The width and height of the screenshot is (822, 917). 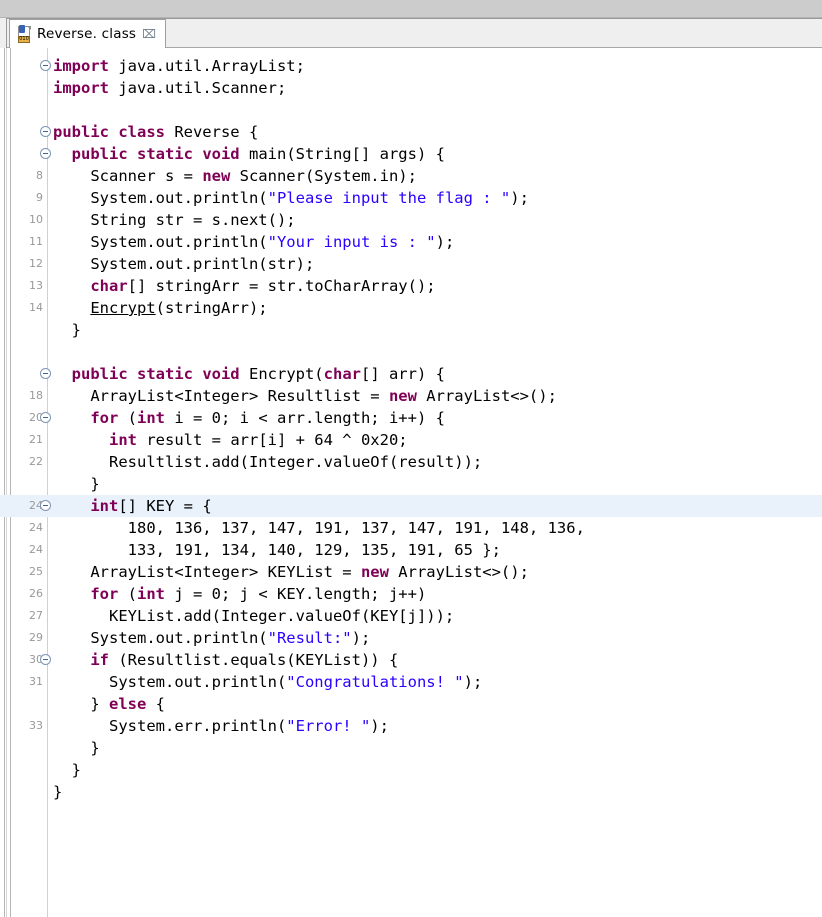 I want to click on code-text: char[] stringArr = str.toCharArray();, so click(x=244, y=286).